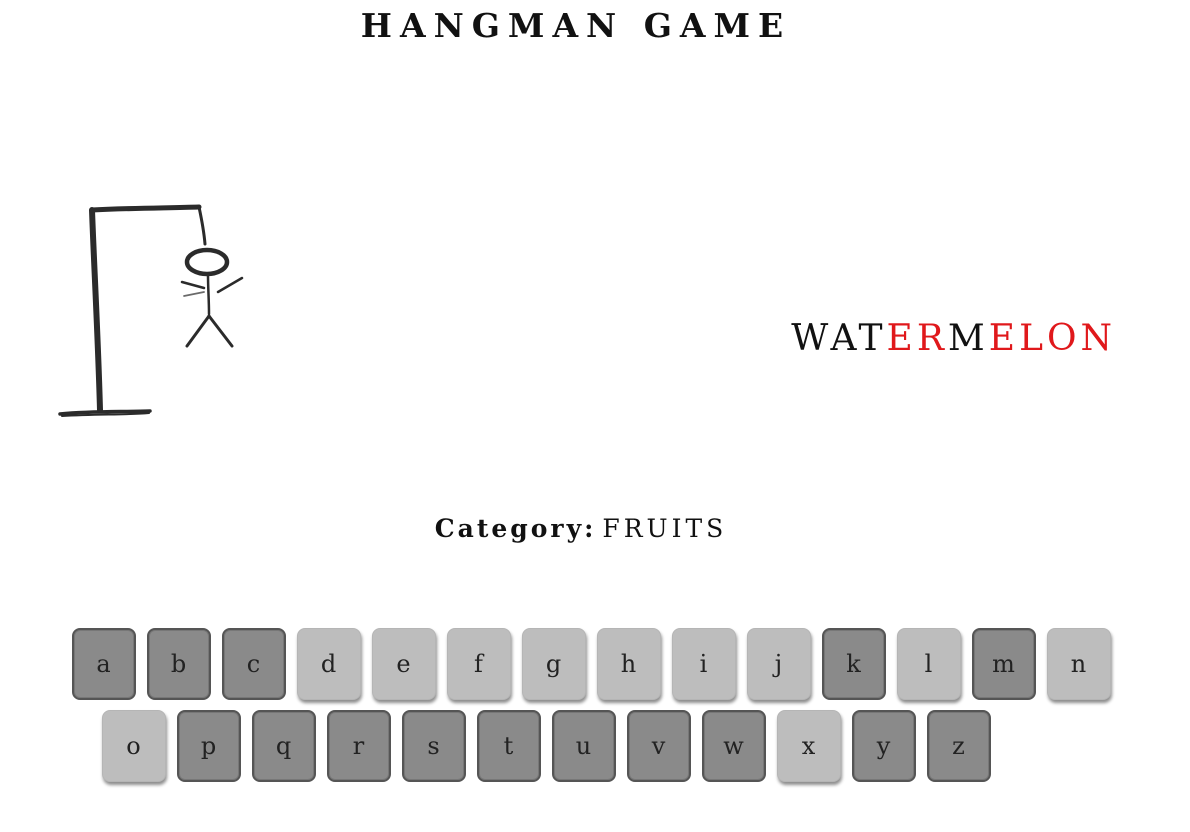  What do you see at coordinates (778, 664) in the screenshot?
I see `letter-key-j: j` at bounding box center [778, 664].